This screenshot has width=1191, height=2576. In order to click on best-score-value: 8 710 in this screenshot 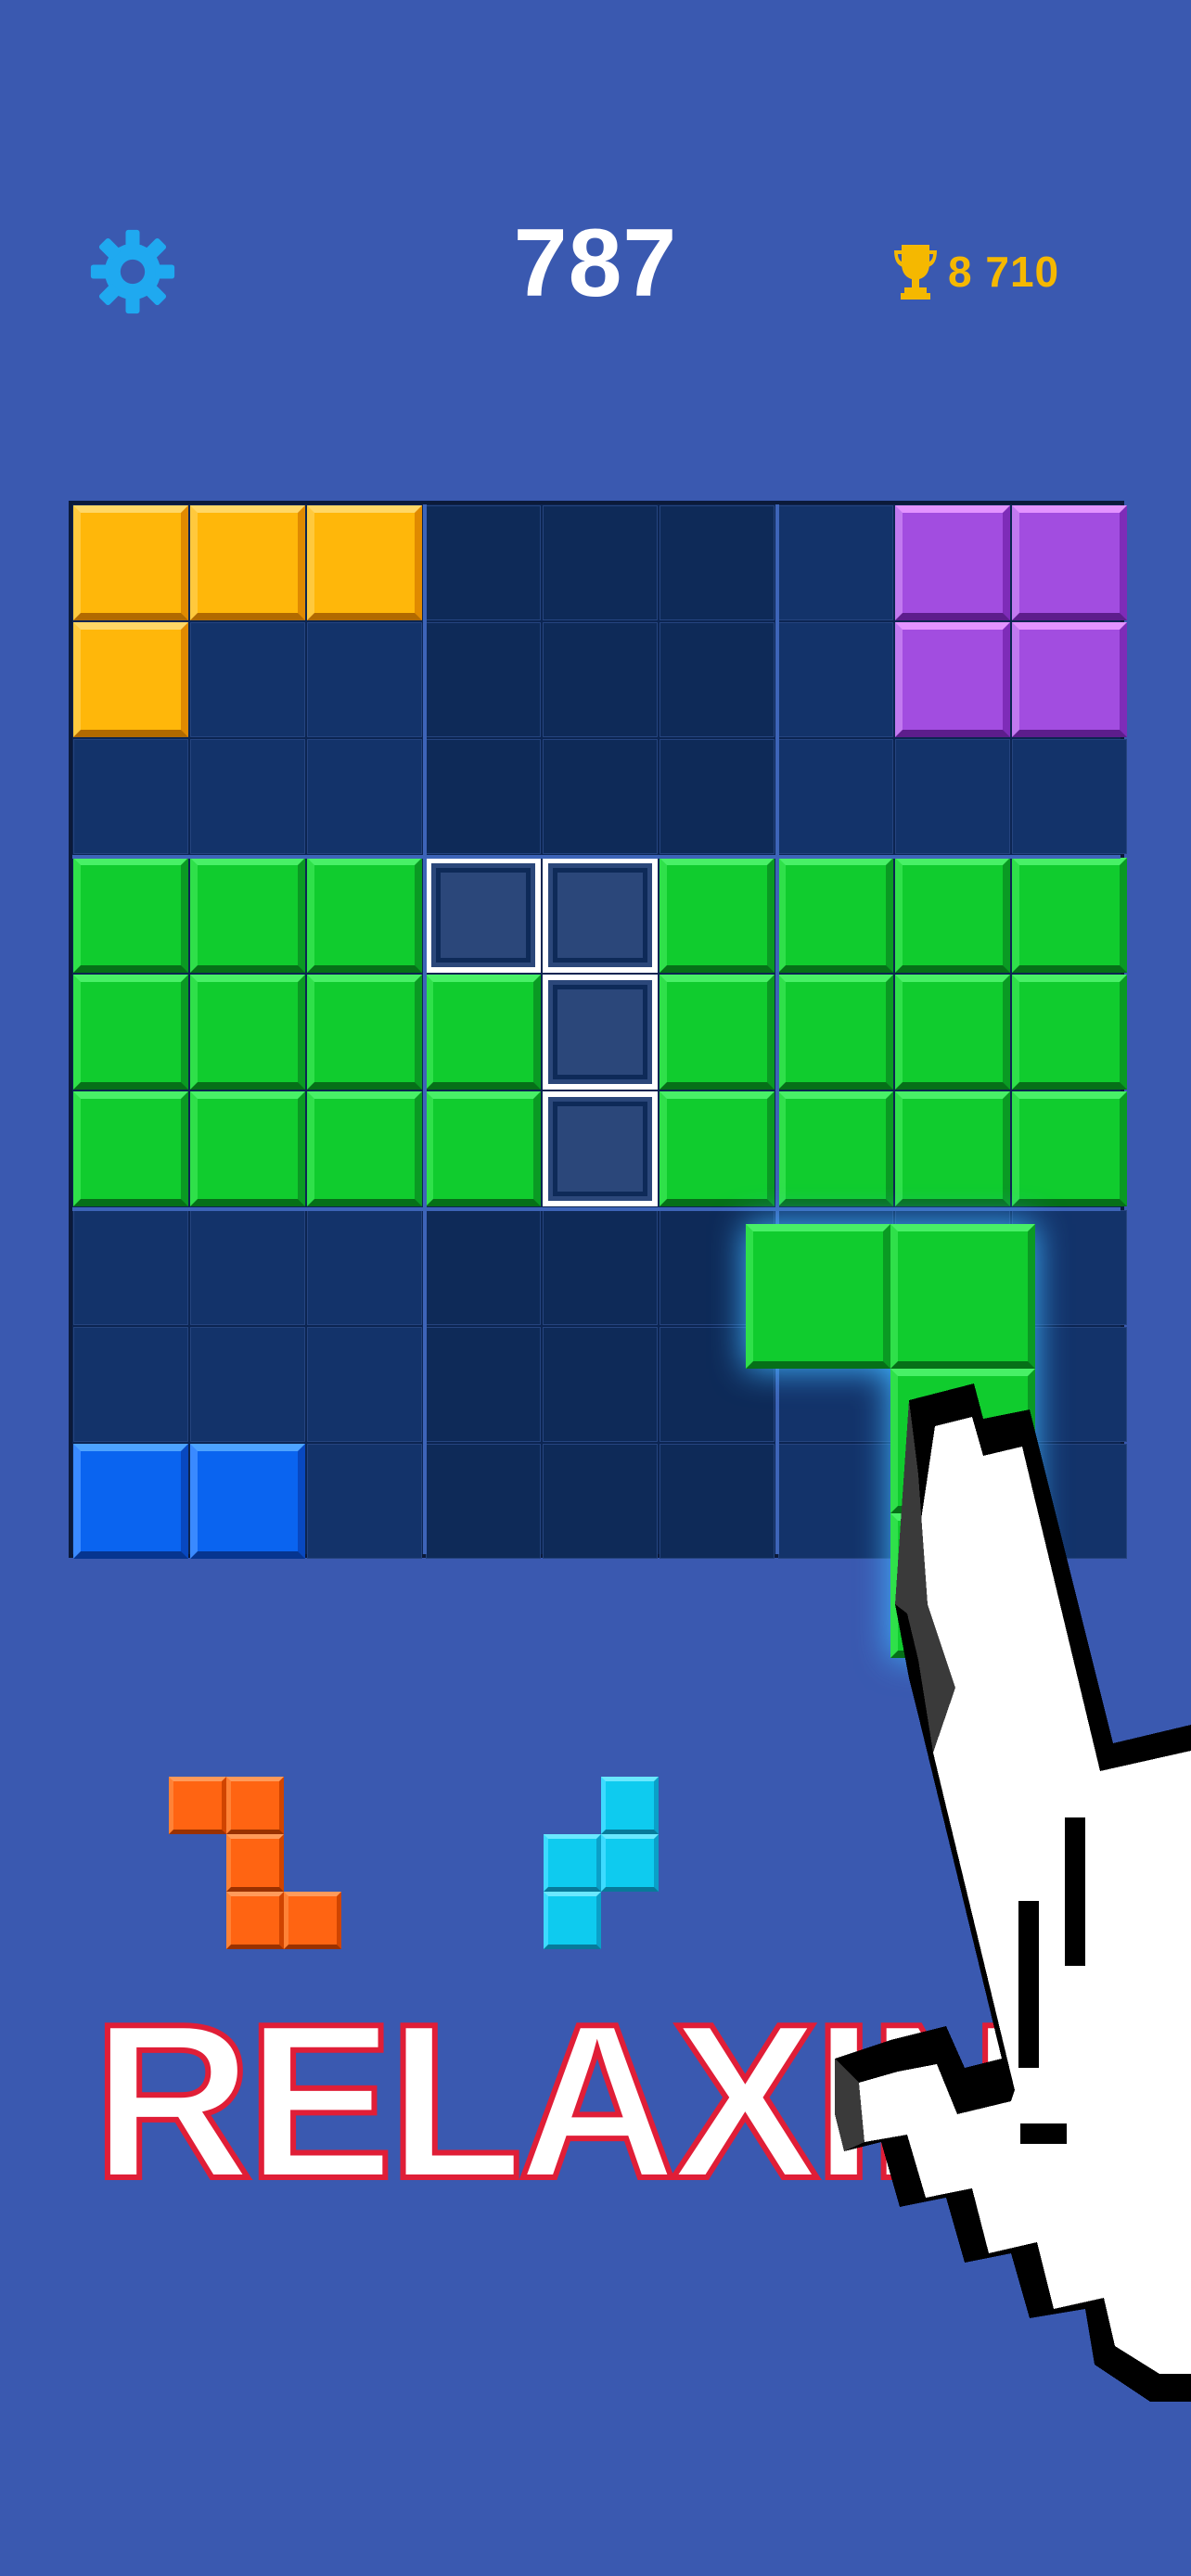, I will do `click(1004, 272)`.